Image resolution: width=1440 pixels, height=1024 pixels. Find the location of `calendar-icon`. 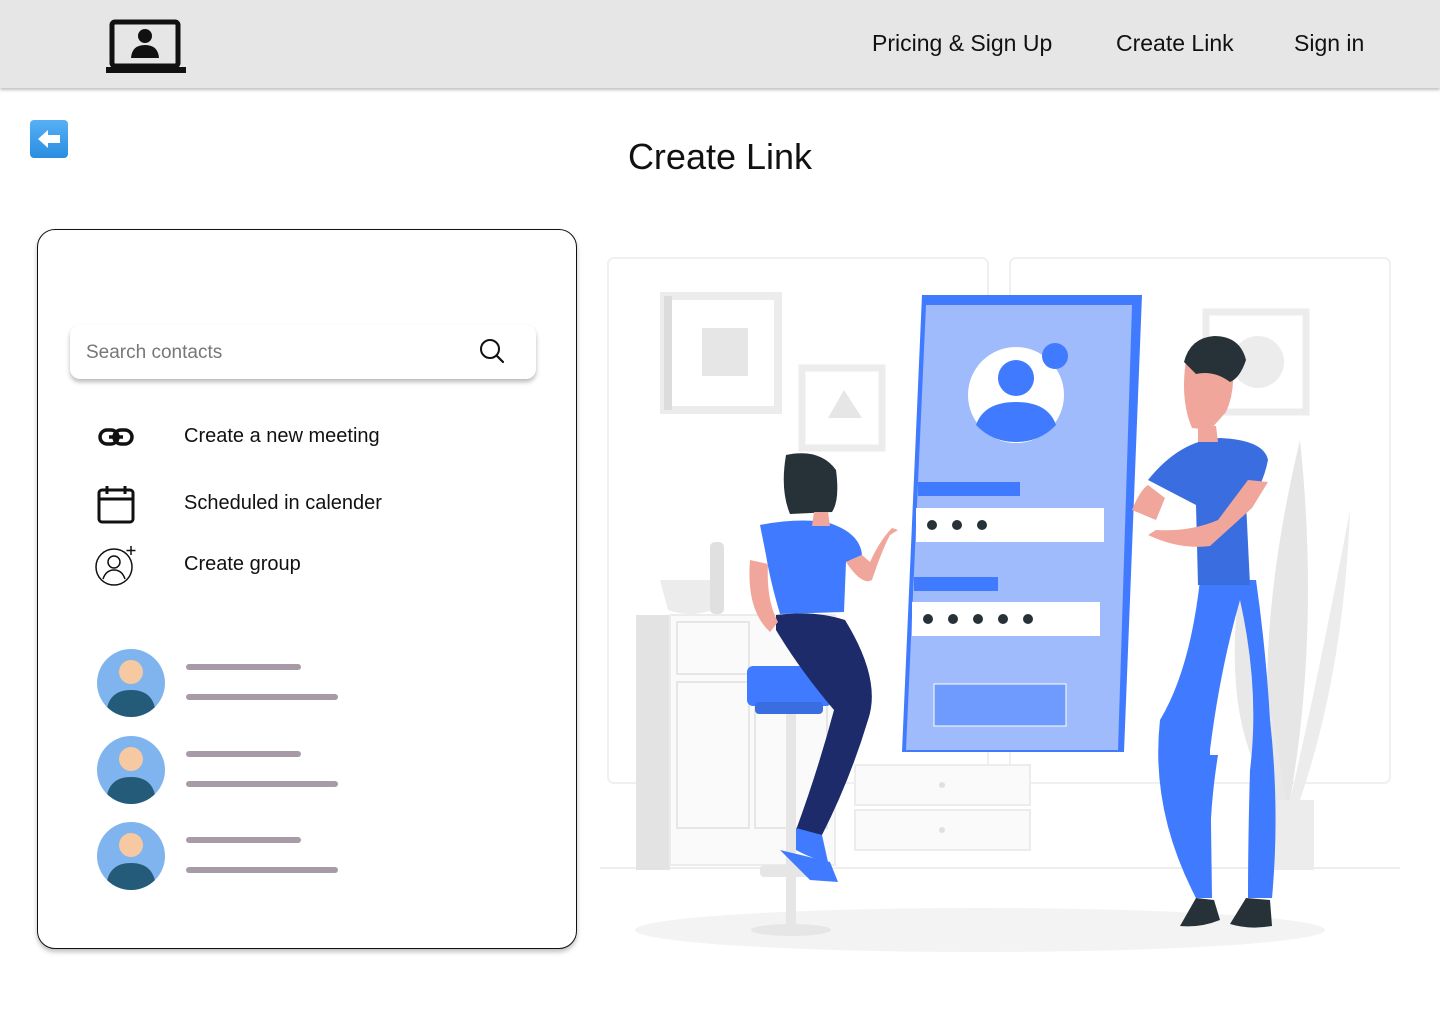

calendar-icon is located at coordinates (116, 505).